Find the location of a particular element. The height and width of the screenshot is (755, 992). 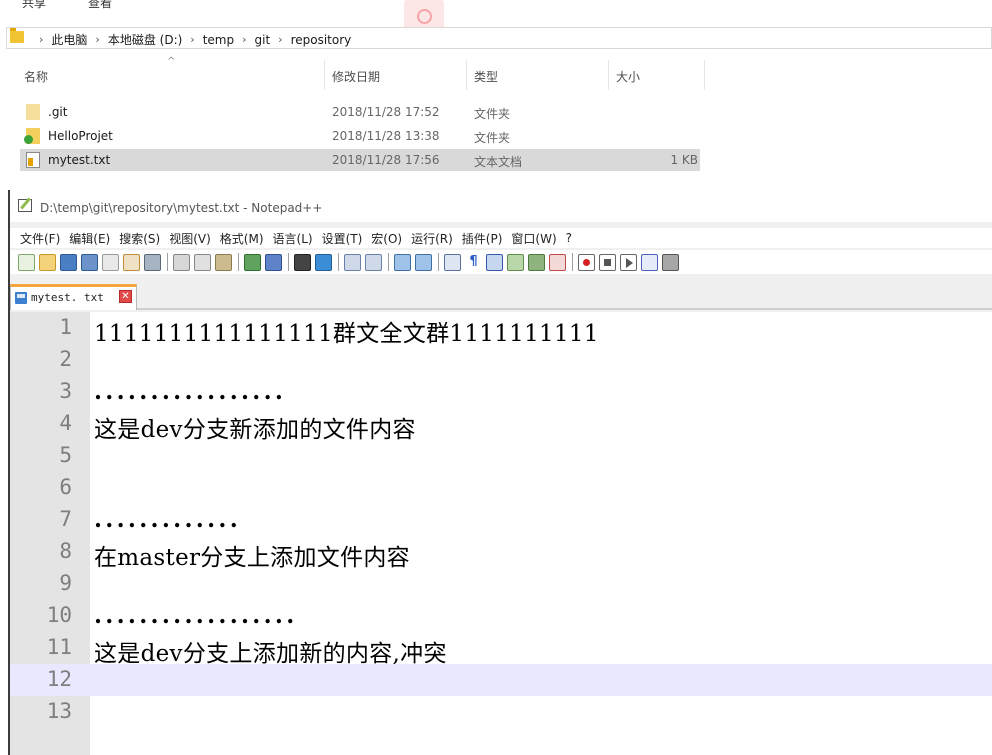

menu-run: 运行(R) is located at coordinates (432, 238).